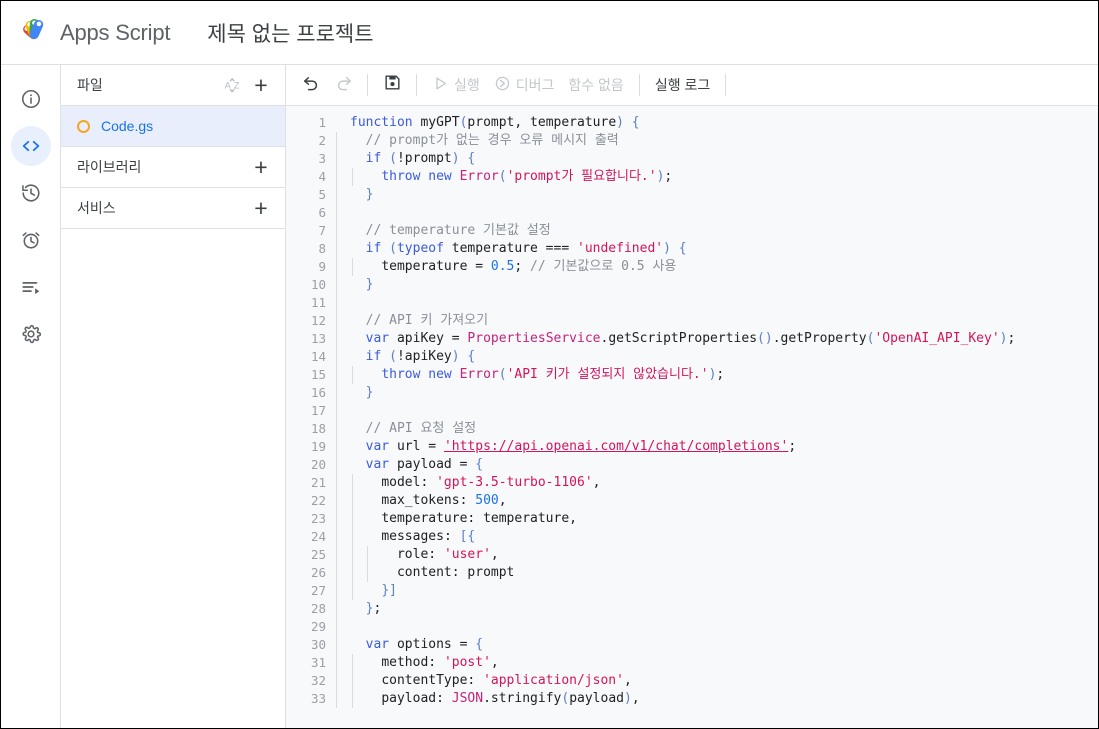  Describe the element at coordinates (83, 126) in the screenshot. I see `orange-circle-icon` at that location.